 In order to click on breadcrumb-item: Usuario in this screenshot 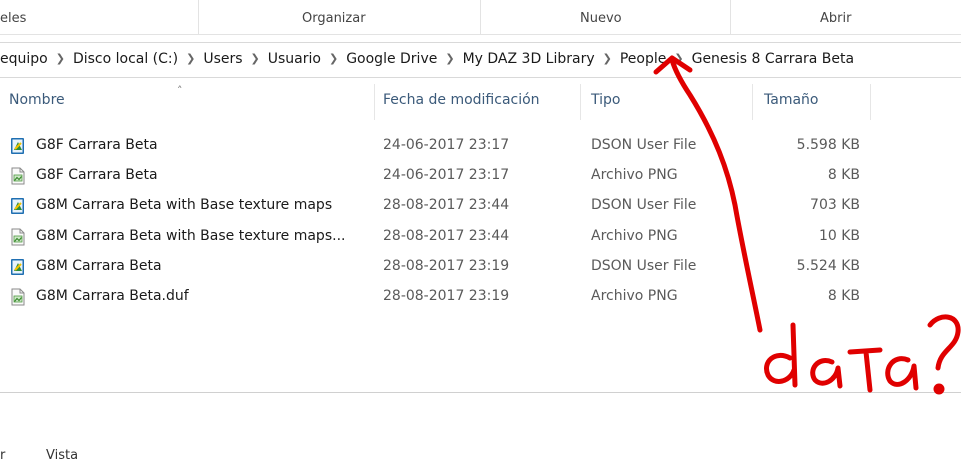, I will do `click(294, 59)`.